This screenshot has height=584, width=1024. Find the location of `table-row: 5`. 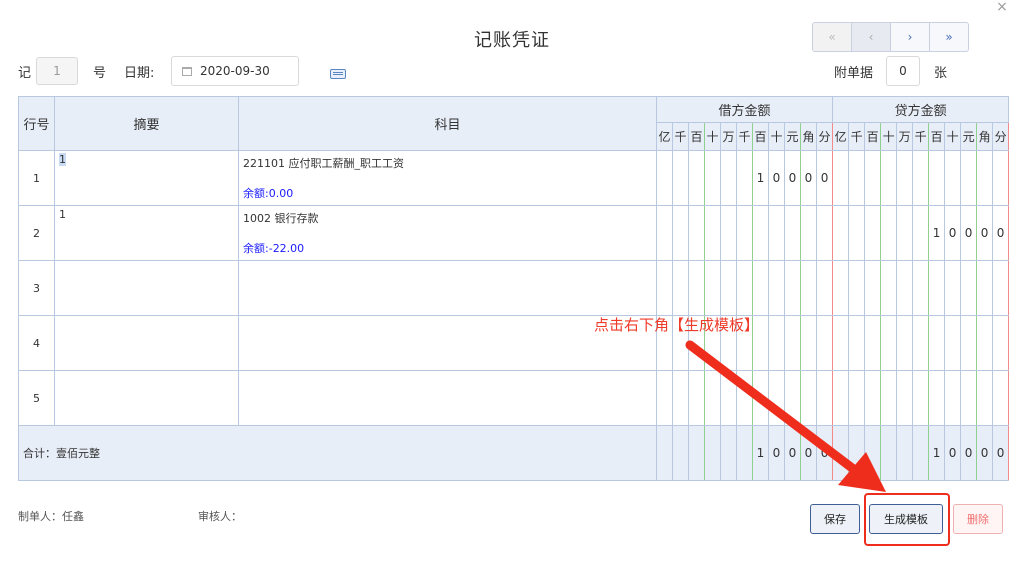

table-row: 5 is located at coordinates (514, 398).